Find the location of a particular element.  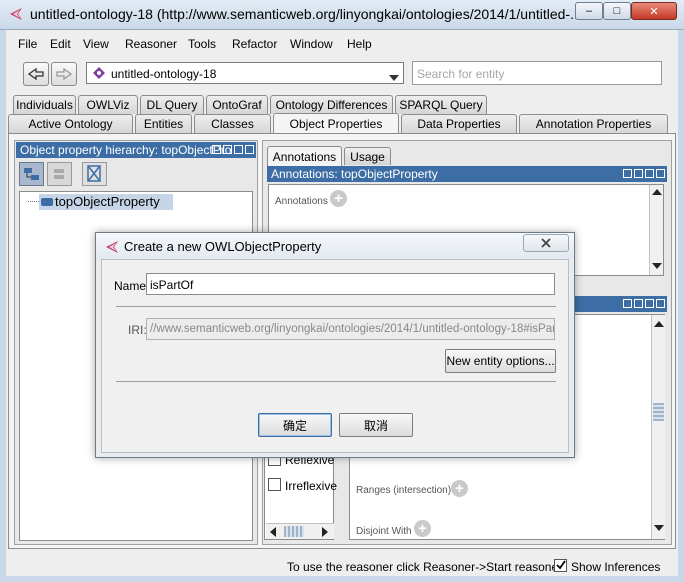

tab-owlviz: OWLViz is located at coordinates (108, 104).